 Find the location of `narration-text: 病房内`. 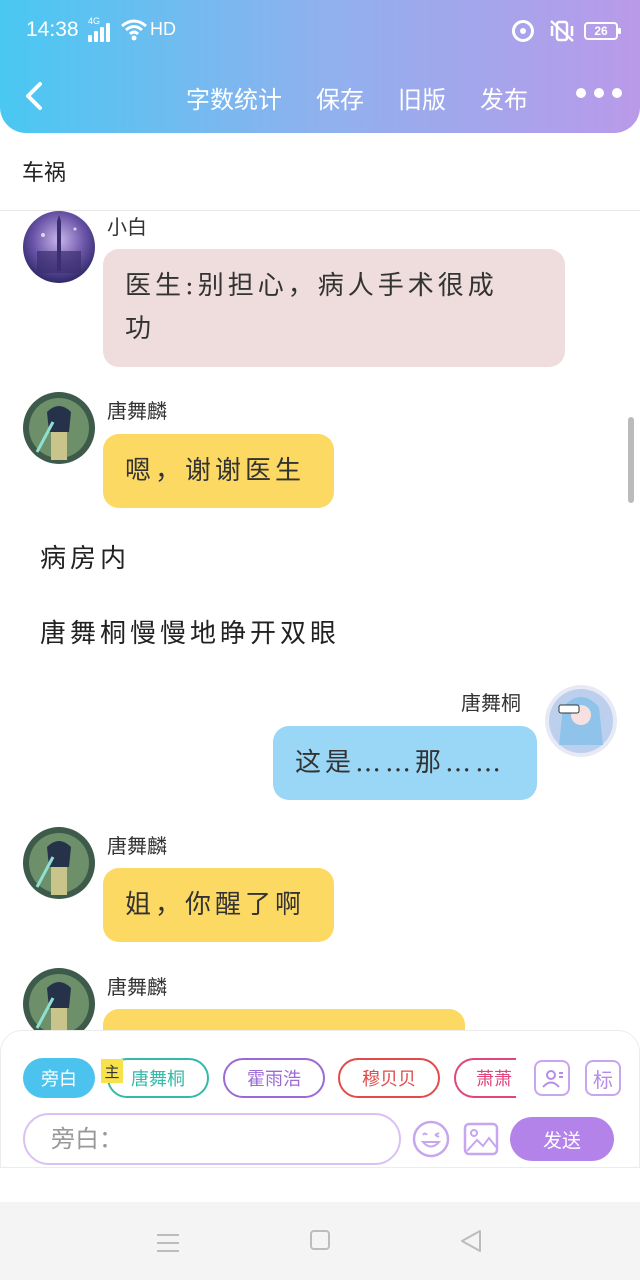

narration-text: 病房内 is located at coordinates (85, 556).